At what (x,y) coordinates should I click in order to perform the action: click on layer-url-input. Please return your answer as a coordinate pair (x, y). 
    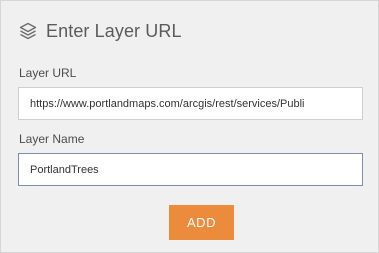
    Looking at the image, I should click on (190, 103).